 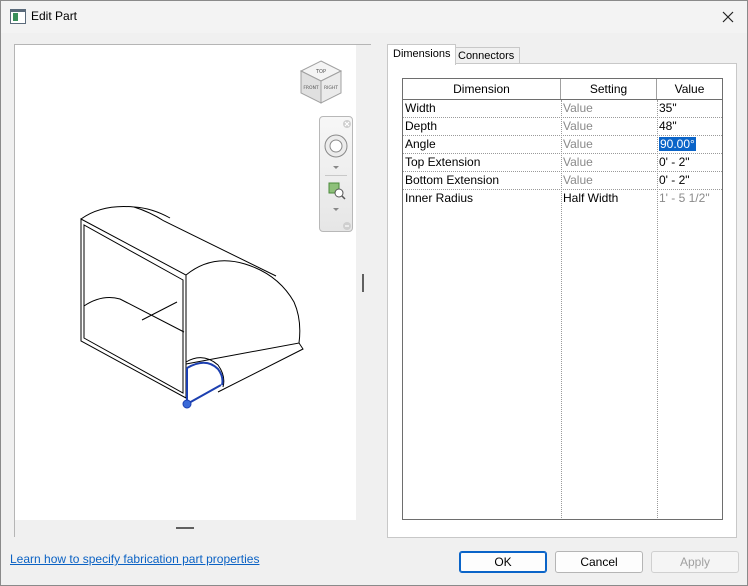 I want to click on viewcube-front-label: FRONT, so click(x=311, y=88).